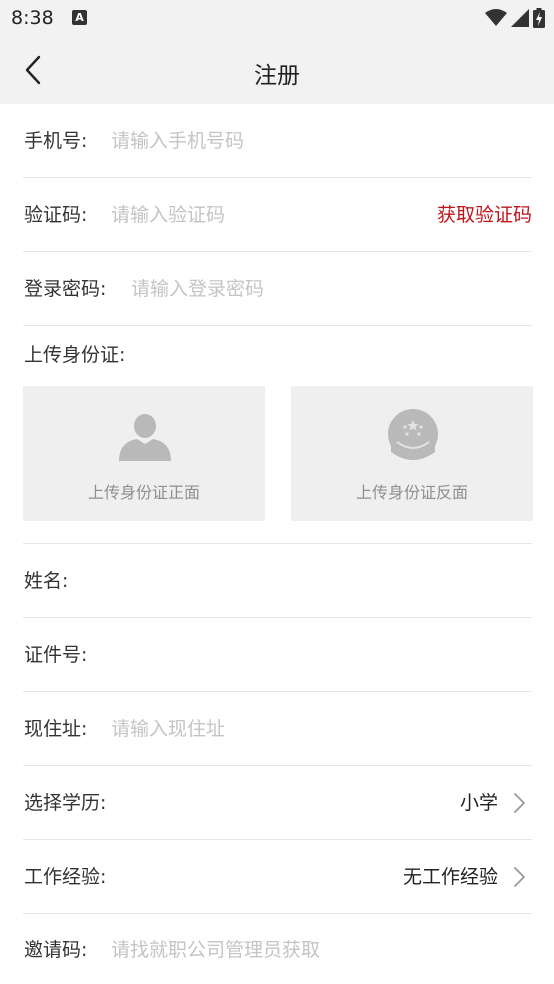  Describe the element at coordinates (321, 728) in the screenshot. I see `address-input` at that location.